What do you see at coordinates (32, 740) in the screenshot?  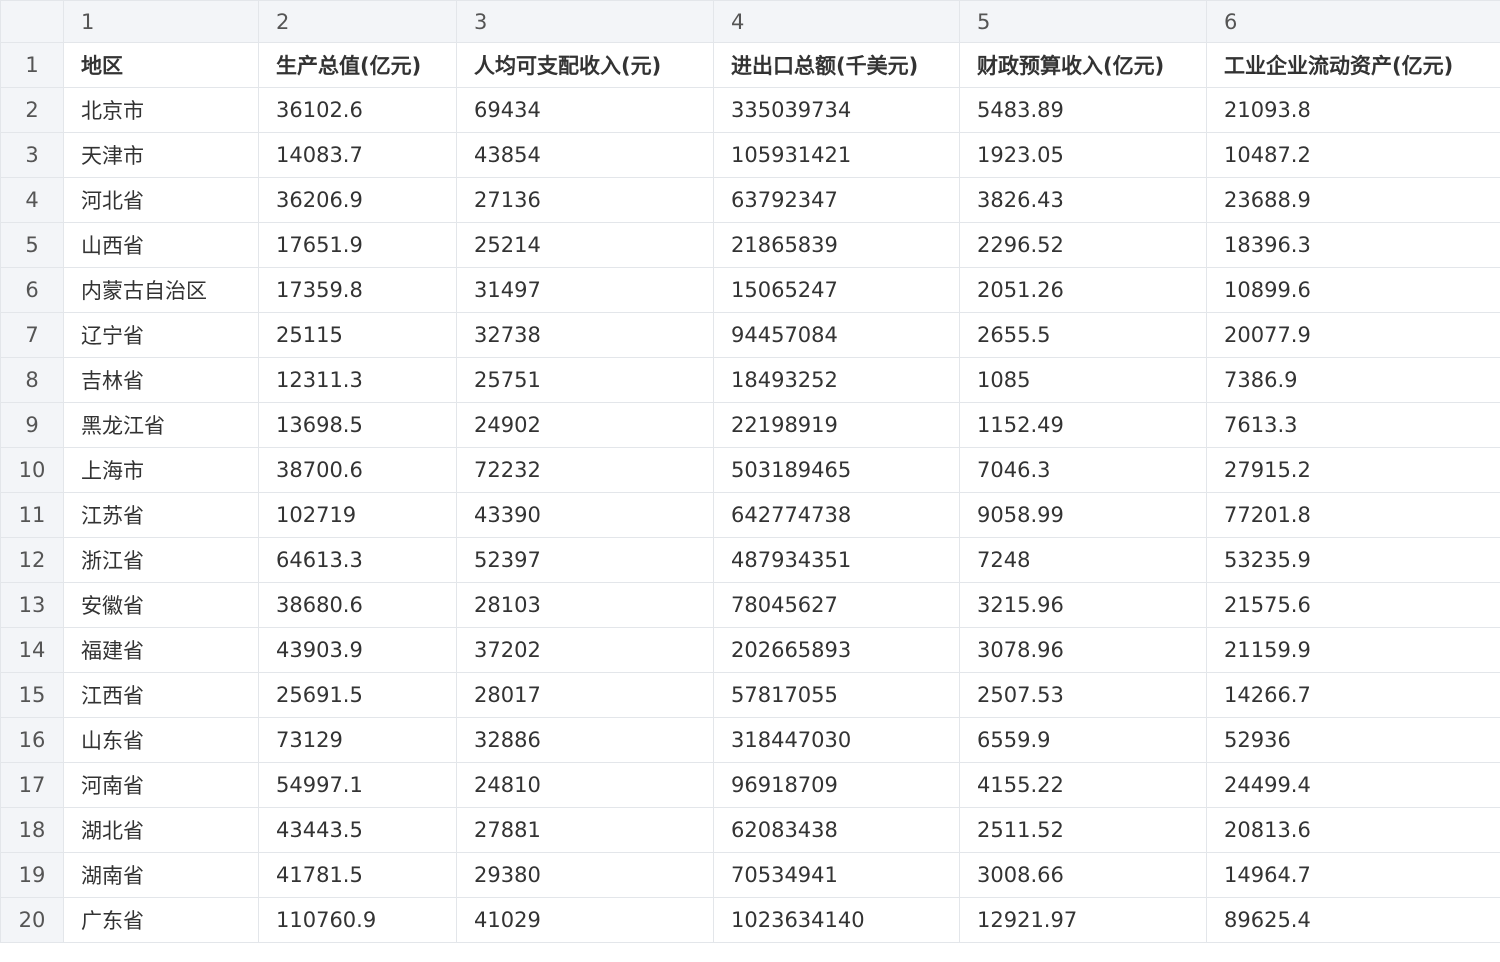 I see `row-number: 16` at bounding box center [32, 740].